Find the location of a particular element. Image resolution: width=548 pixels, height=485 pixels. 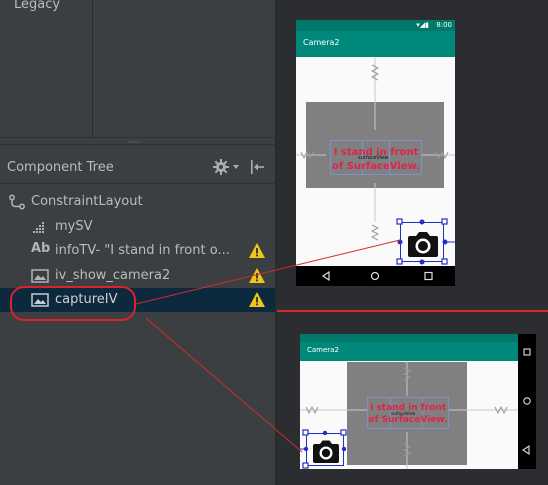

palette-column-divider is located at coordinates (92, 68).